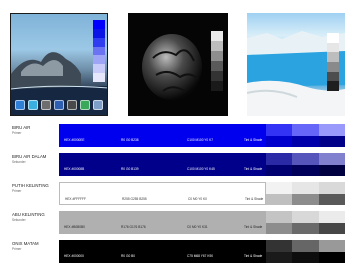 The width and height of the screenshot is (346, 265). What do you see at coordinates (197, 199) in the screenshot?
I see `cmyk-value: C0 M0 Y0 K0` at bounding box center [197, 199].